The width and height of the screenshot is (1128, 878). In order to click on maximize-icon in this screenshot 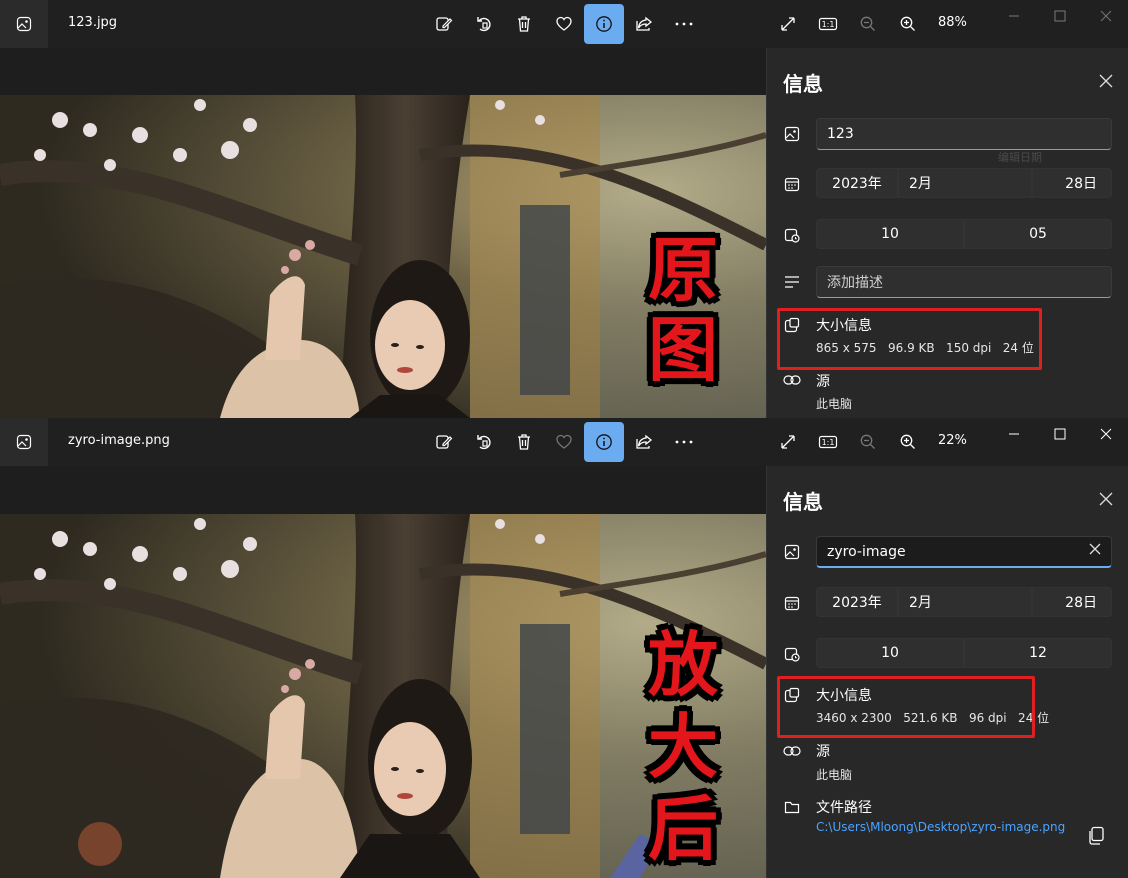, I will do `click(1060, 434)`.